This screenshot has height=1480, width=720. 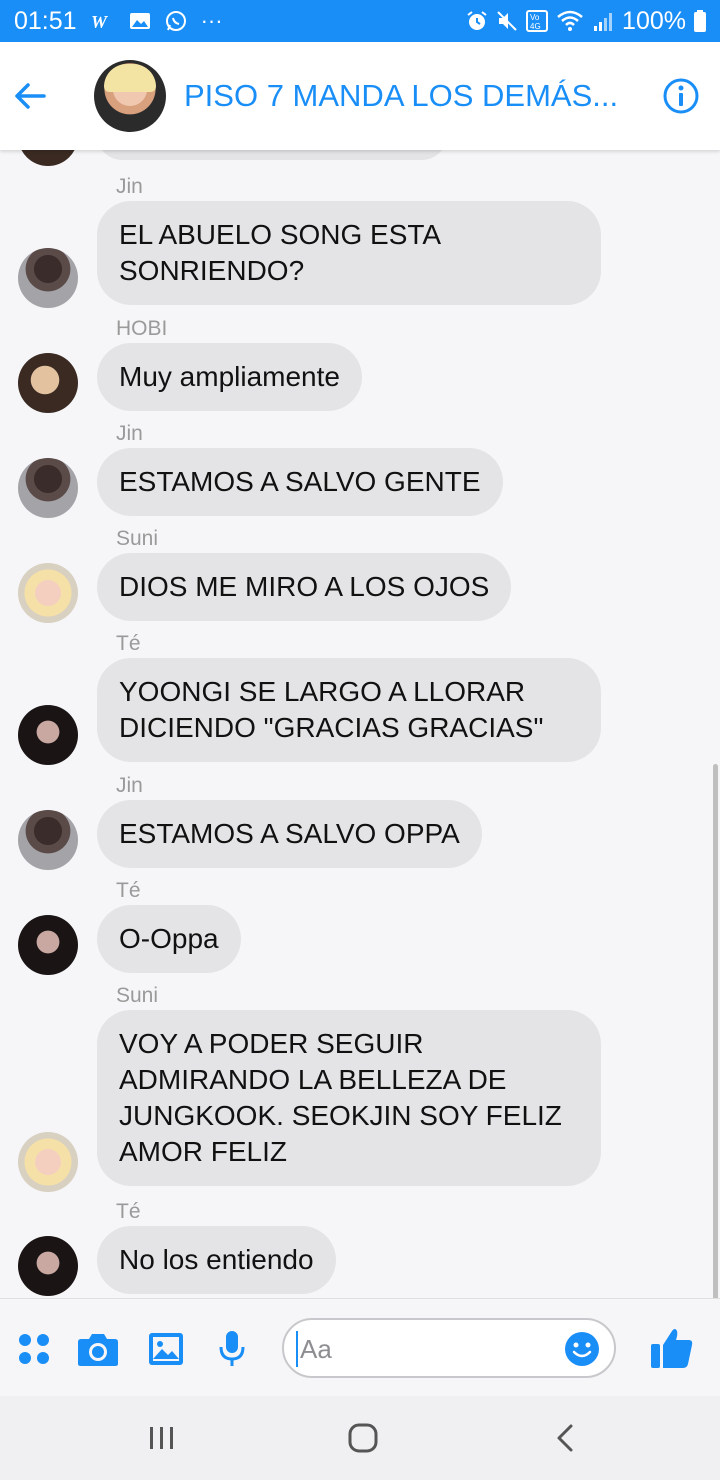 I want to click on message-bubble: O-Oppa, so click(x=169, y=939).